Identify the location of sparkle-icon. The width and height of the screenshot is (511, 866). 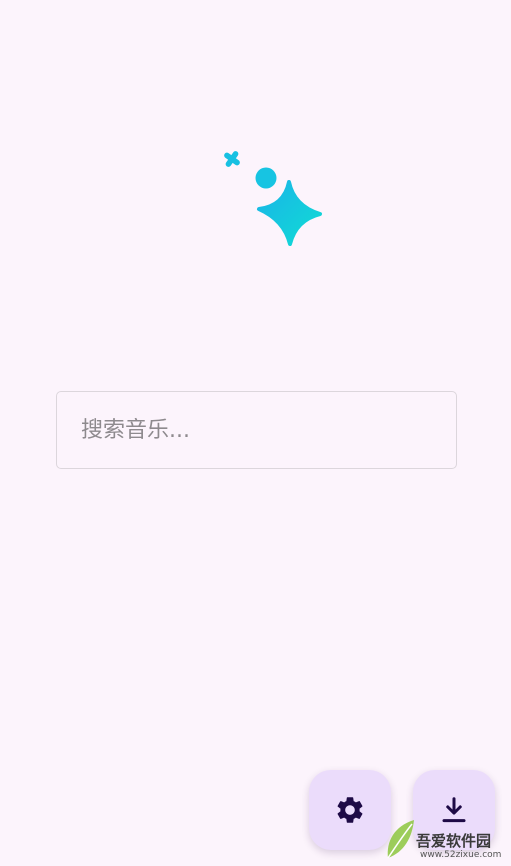
(273, 198).